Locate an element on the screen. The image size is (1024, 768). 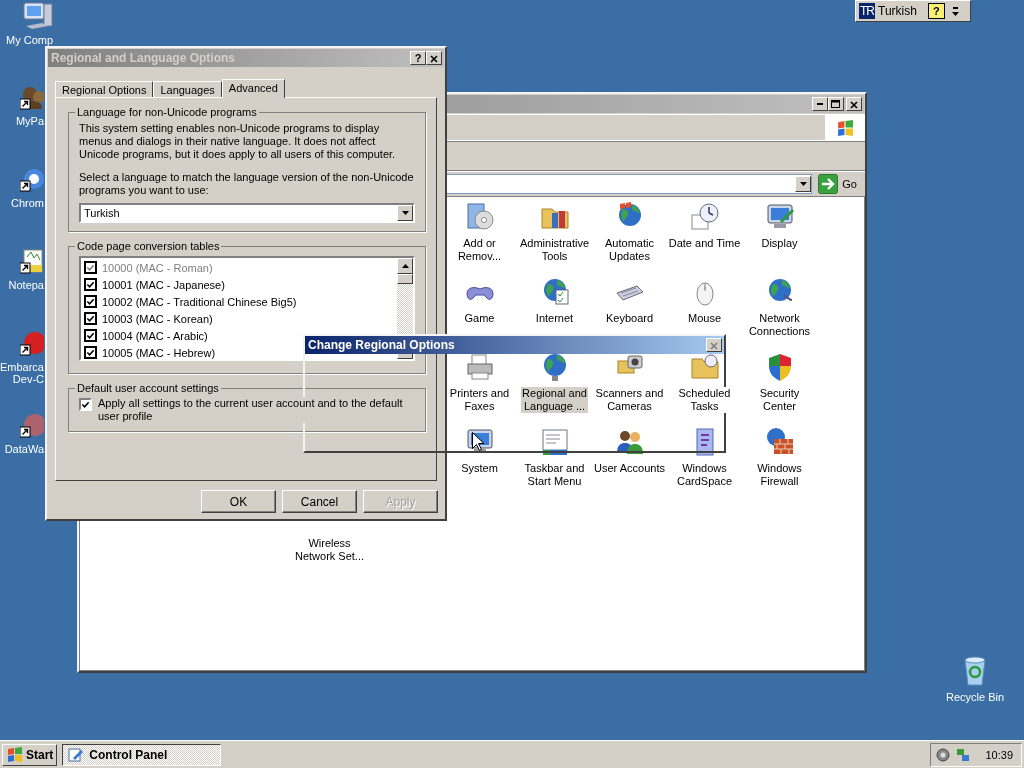
group-title: Code page conversion tables is located at coordinates (148, 246).